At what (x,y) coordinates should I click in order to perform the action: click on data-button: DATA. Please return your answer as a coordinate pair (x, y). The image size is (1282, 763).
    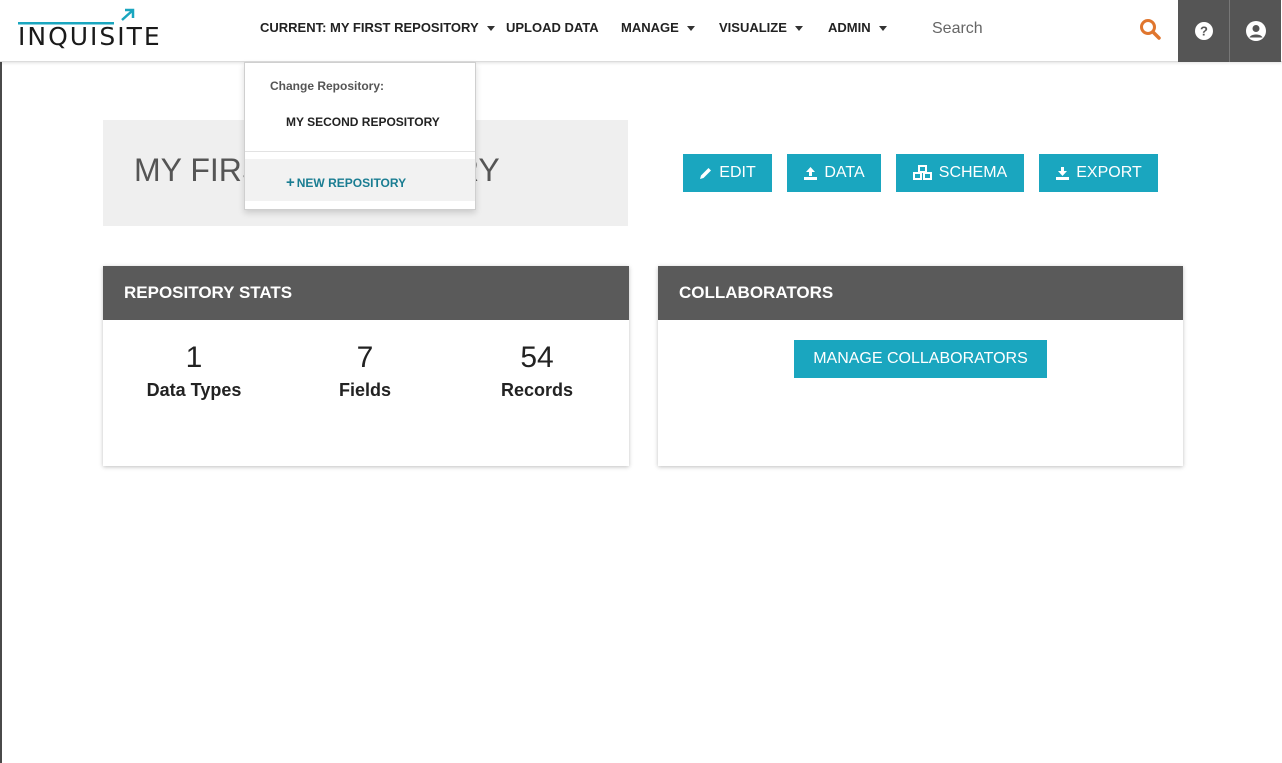
    Looking at the image, I should click on (834, 173).